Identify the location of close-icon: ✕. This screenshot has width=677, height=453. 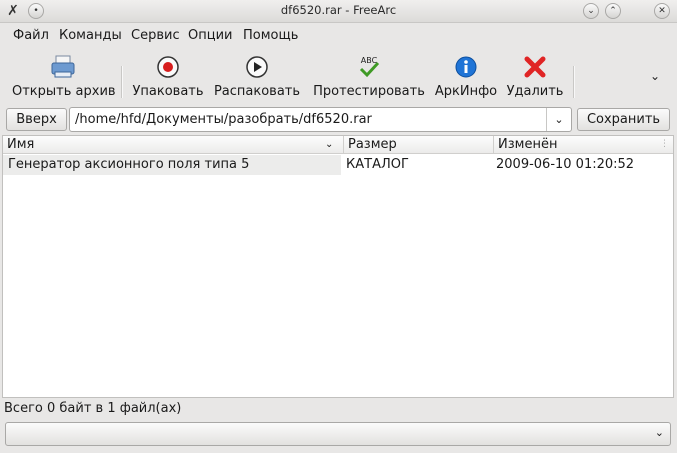
(662, 11).